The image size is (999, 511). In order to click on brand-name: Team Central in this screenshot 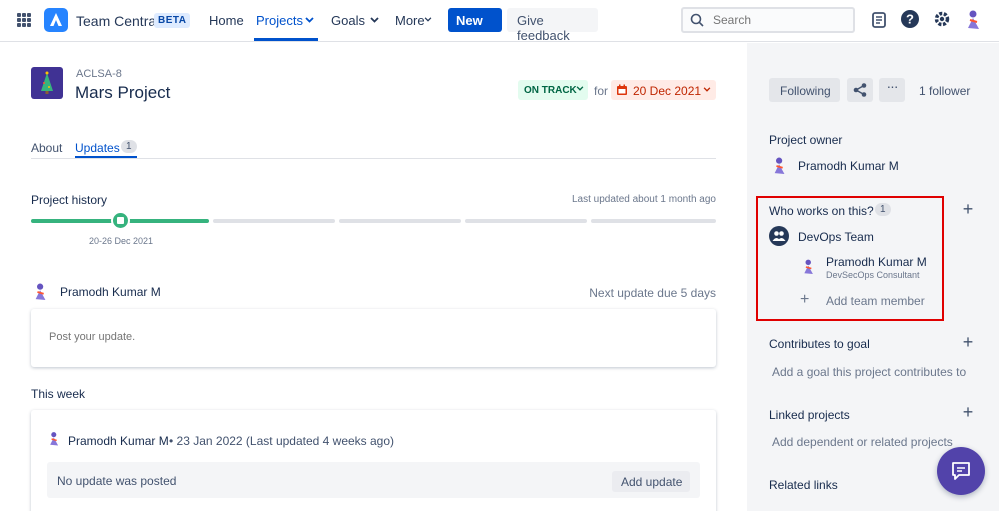, I will do `click(117, 21)`.